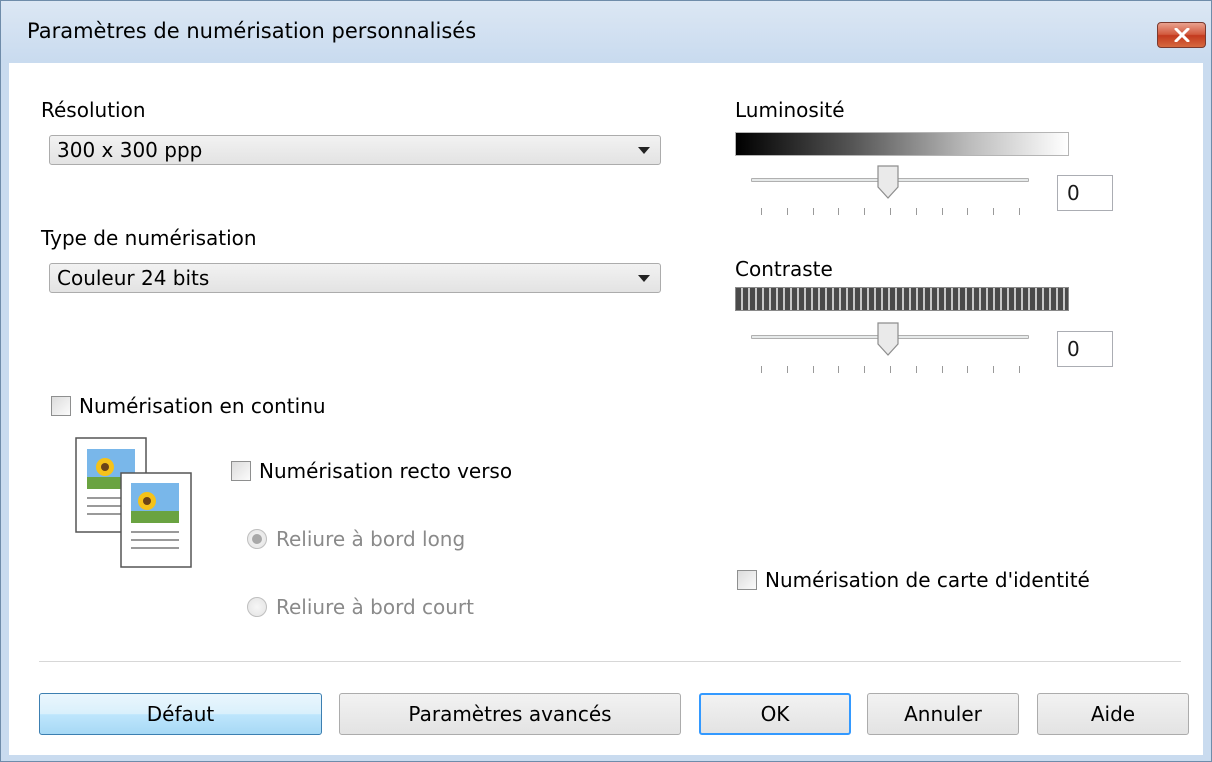  Describe the element at coordinates (943, 714) in the screenshot. I see `cancel-button: Annuler` at that location.